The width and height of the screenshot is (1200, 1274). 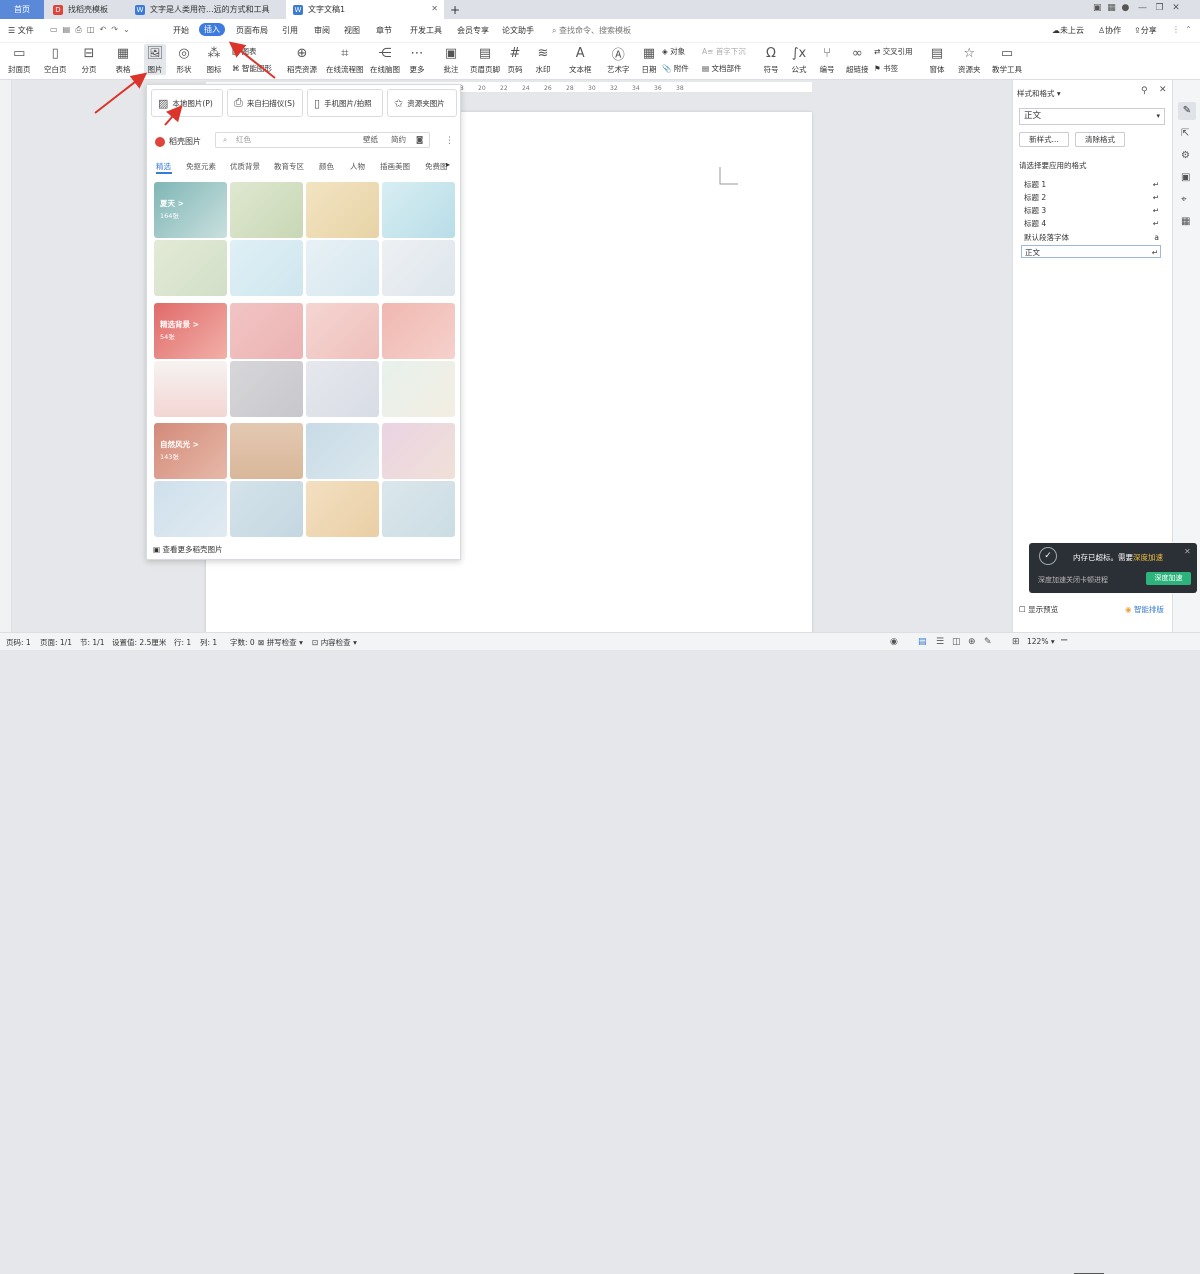 What do you see at coordinates (426, 30) in the screenshot?
I see `menu-developer: 开发工具` at bounding box center [426, 30].